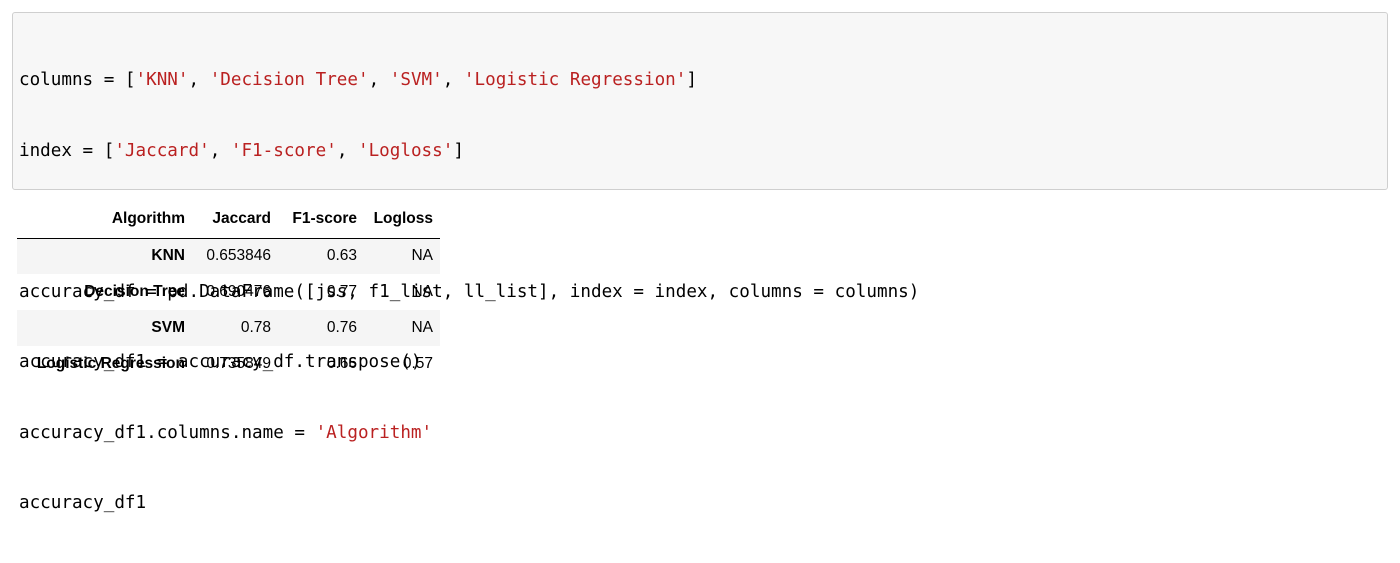 The width and height of the screenshot is (1400, 563). Describe the element at coordinates (417, 363) in the screenshot. I see `table-cell: 0.57` at that location.